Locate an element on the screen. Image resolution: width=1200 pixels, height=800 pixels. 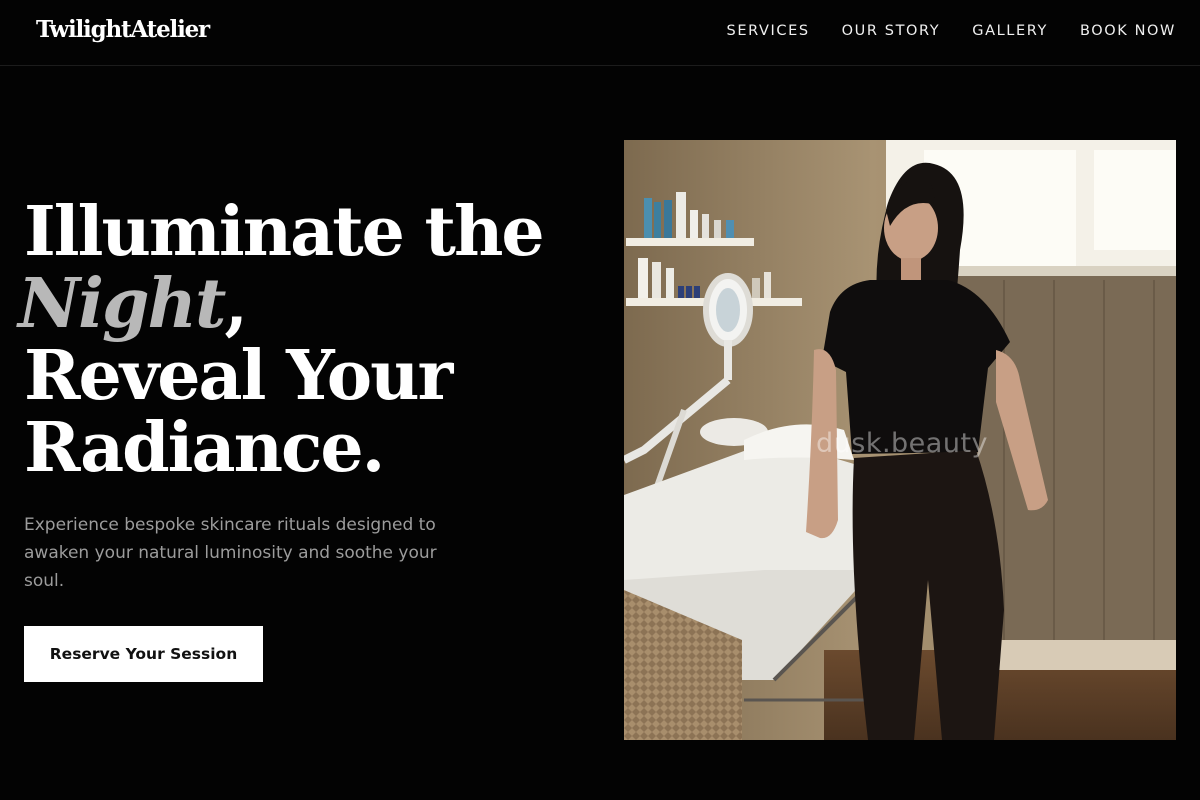
headline-line-4: Radiance. is located at coordinates (204, 448).